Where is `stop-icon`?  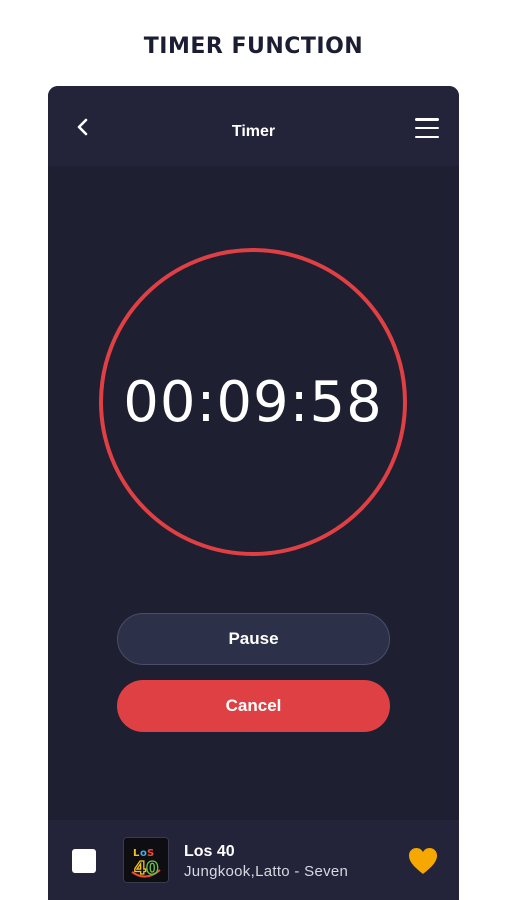
stop-icon is located at coordinates (84, 861).